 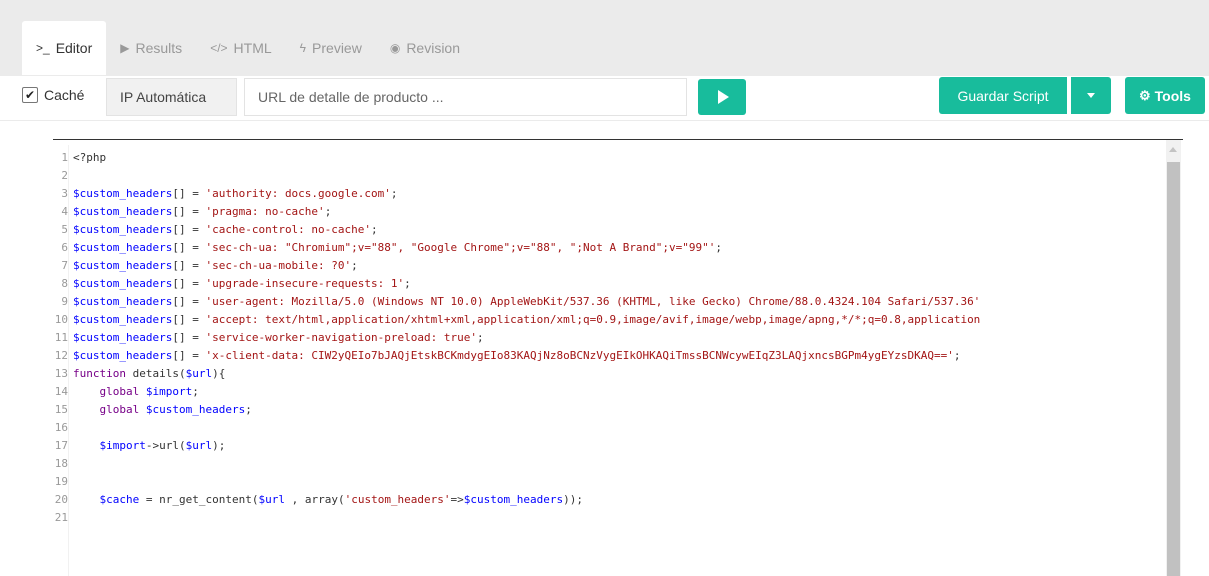 I want to click on ip-mode-label: IP Automática, so click(x=163, y=97).